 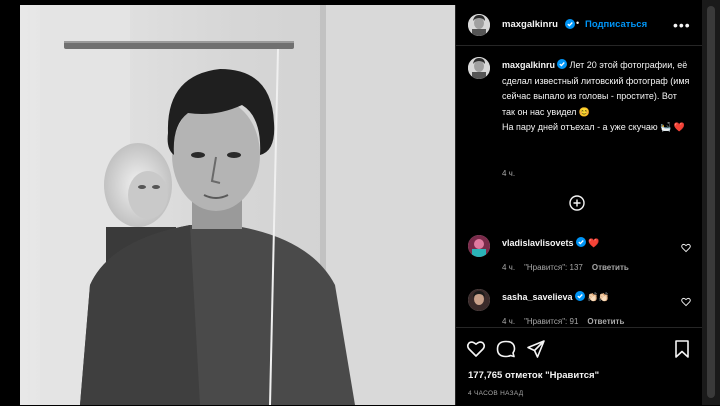 I want to click on more-icon: •••, so click(x=682, y=25).